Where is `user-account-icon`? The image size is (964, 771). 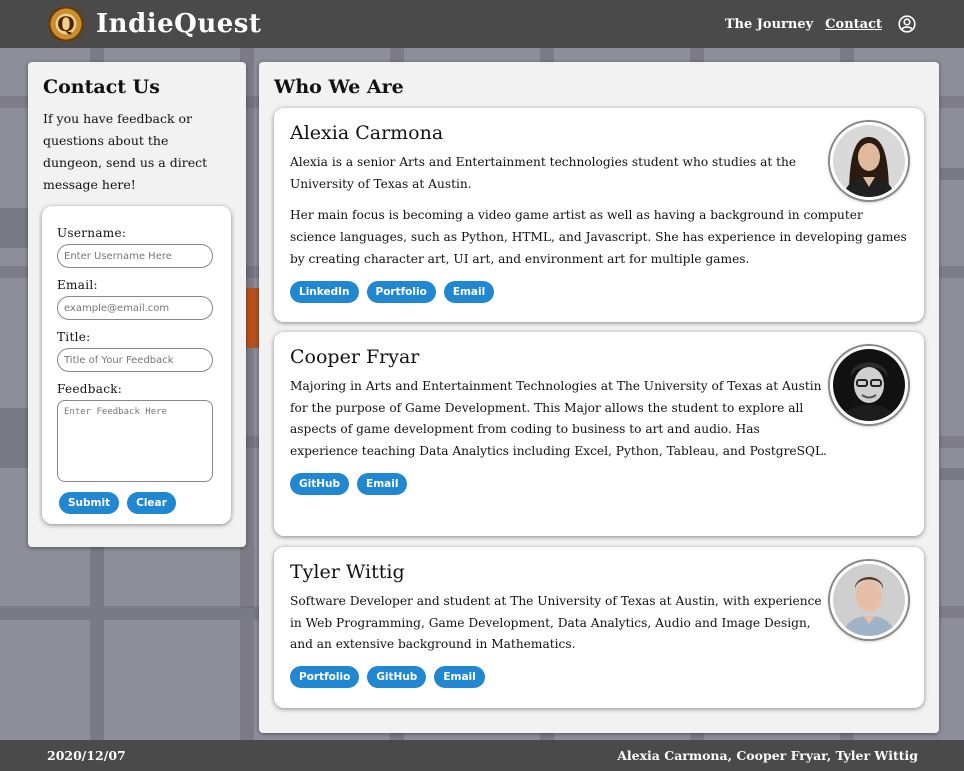
user-account-icon is located at coordinates (907, 24).